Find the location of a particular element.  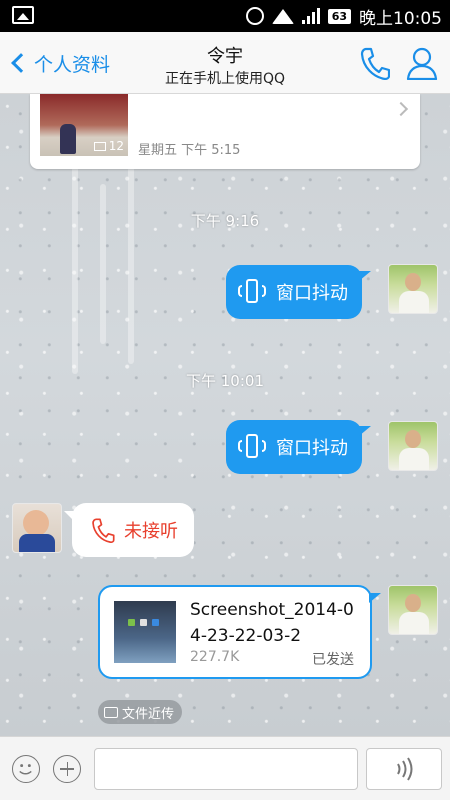

voice-button is located at coordinates (404, 769).